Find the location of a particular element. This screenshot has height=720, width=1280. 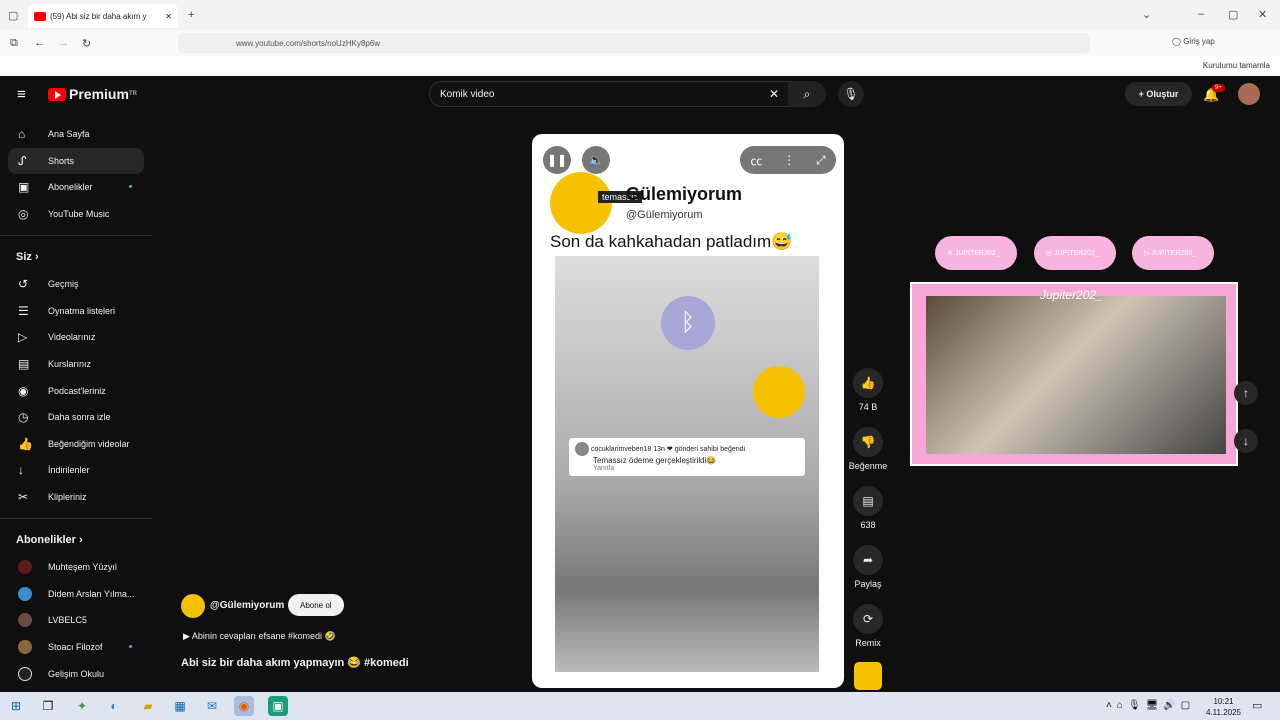

maximize-icon: ▢ is located at coordinates (1233, 14).